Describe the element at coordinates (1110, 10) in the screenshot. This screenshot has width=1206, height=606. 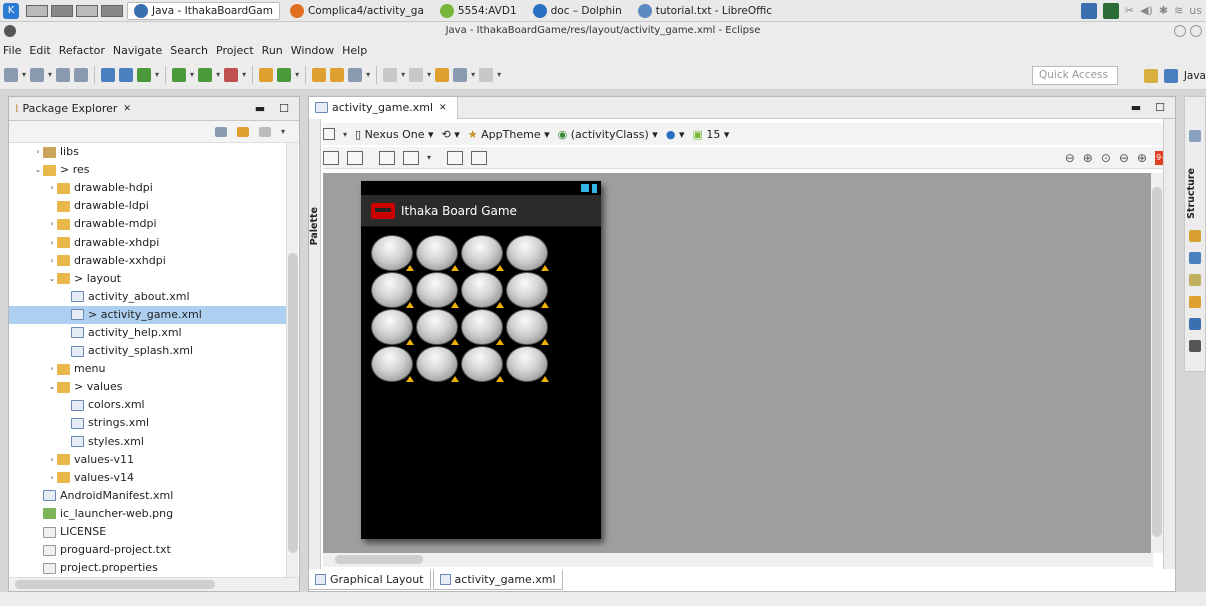
I see `update-icon` at that location.